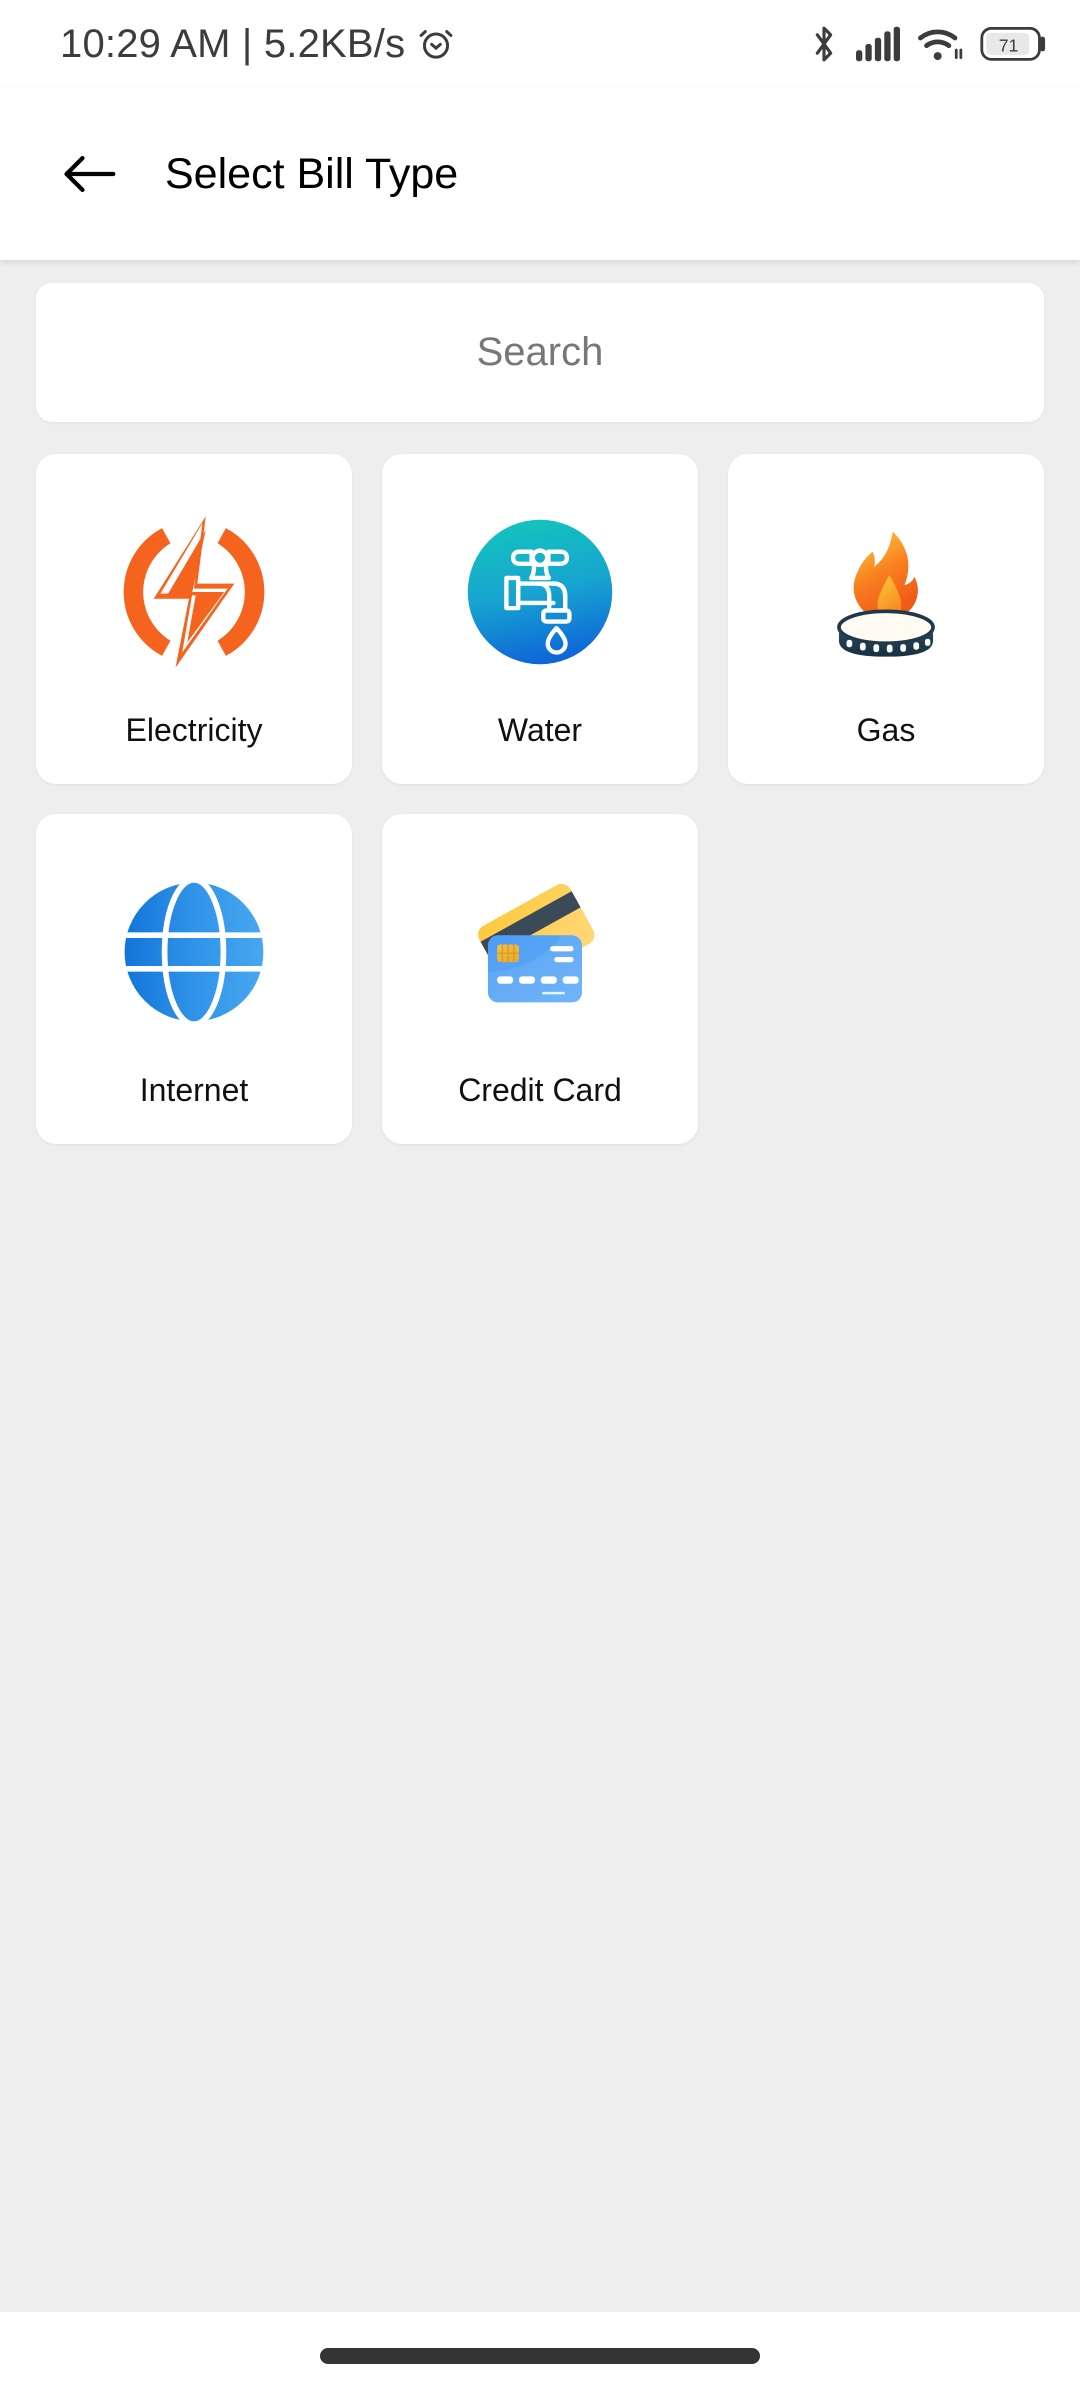 This screenshot has width=1080, height=2400. I want to click on battery-icon: 71, so click(1013, 44).